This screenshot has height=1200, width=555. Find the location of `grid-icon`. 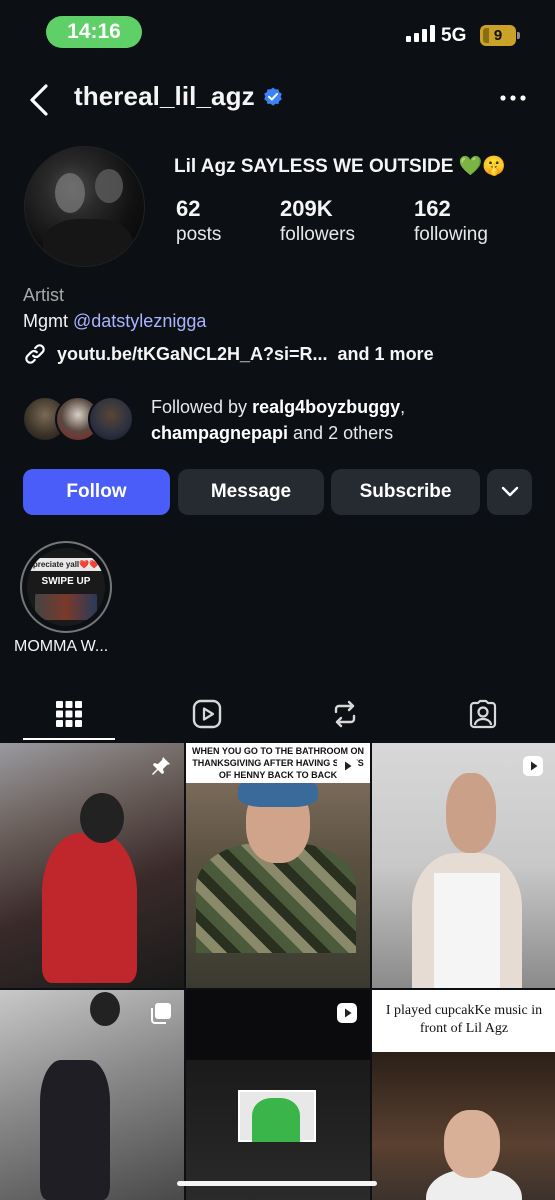

grid-icon is located at coordinates (69, 714).